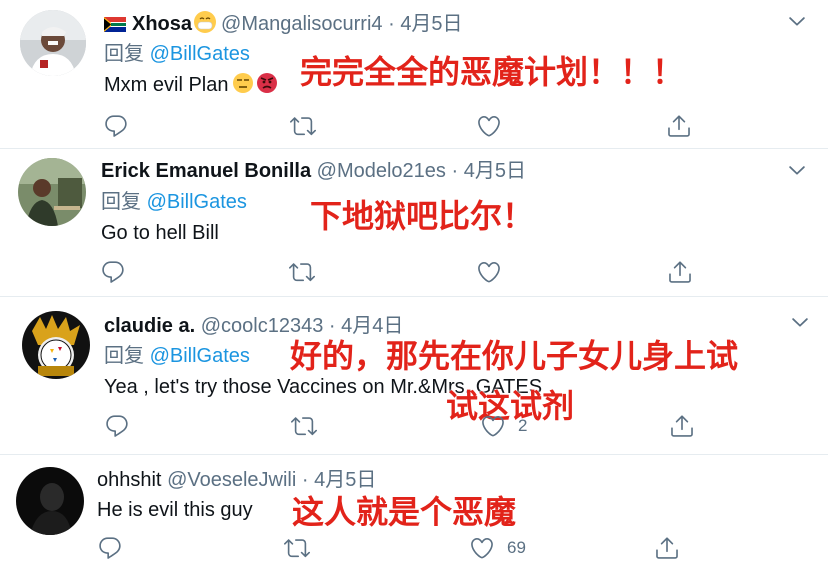 The width and height of the screenshot is (828, 574). Describe the element at coordinates (205, 22) in the screenshot. I see `face-with-medical-mask-icon` at that location.